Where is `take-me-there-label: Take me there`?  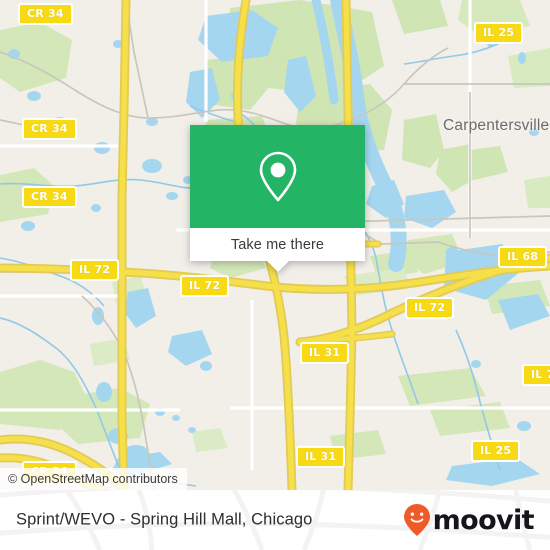 take-me-there-label: Take me there is located at coordinates (277, 244).